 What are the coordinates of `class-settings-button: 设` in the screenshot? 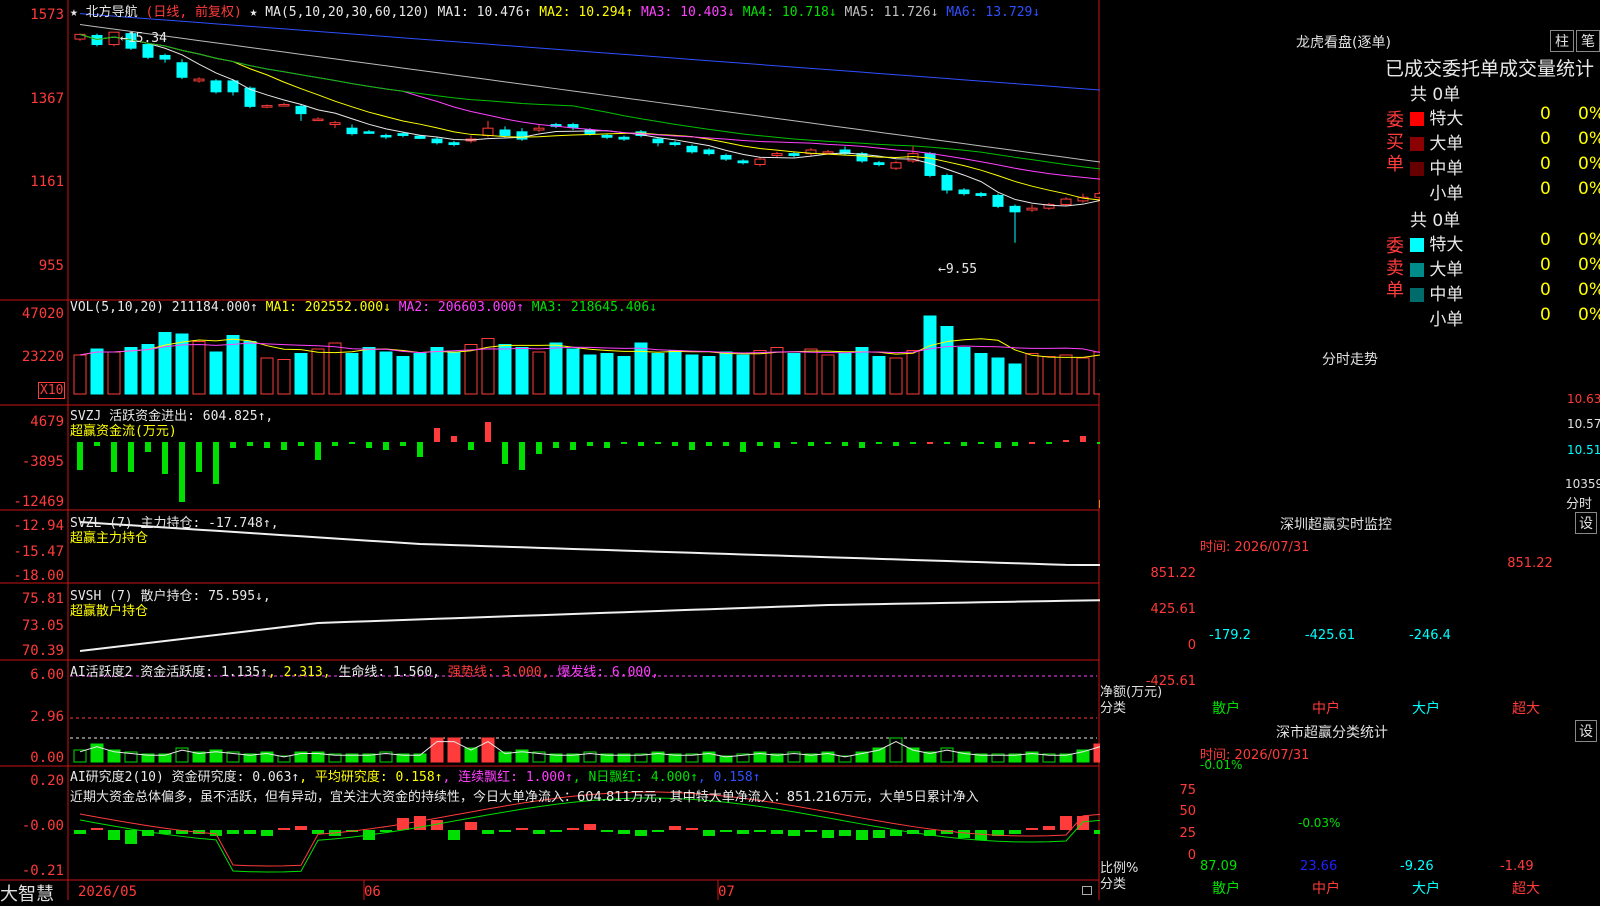 It's located at (1586, 731).